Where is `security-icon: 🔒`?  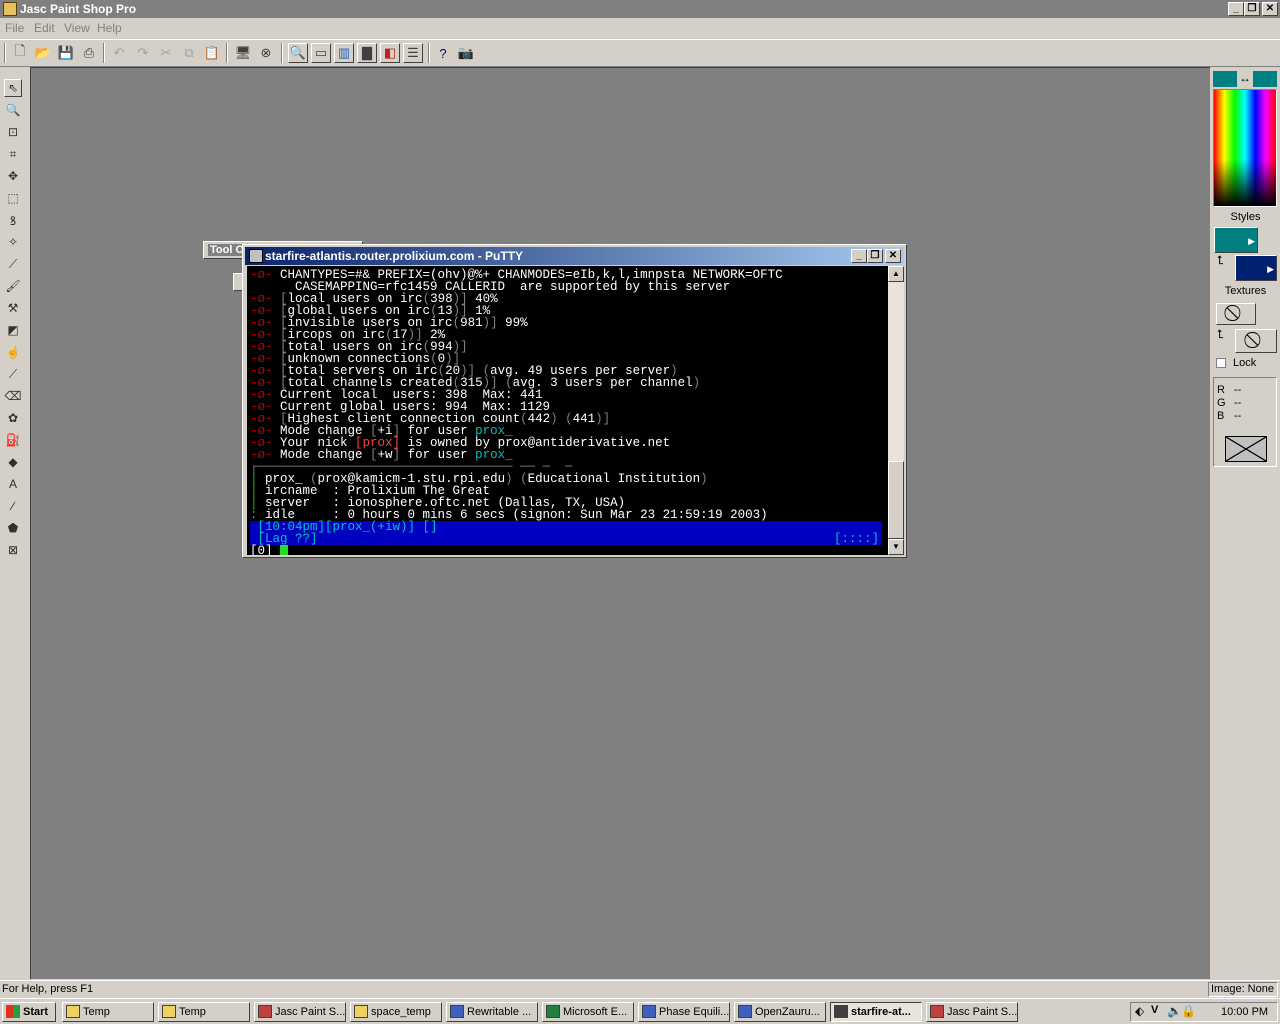
security-icon: 🔒 is located at coordinates (1188, 1011).